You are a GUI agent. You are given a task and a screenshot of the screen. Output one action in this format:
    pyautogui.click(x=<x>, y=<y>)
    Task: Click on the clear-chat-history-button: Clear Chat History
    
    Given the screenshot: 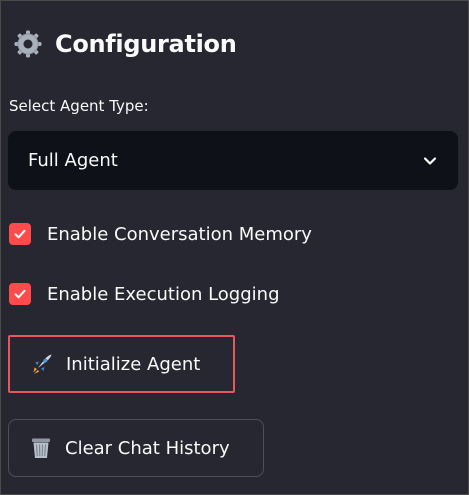 What is the action you would take?
    pyautogui.click(x=136, y=448)
    